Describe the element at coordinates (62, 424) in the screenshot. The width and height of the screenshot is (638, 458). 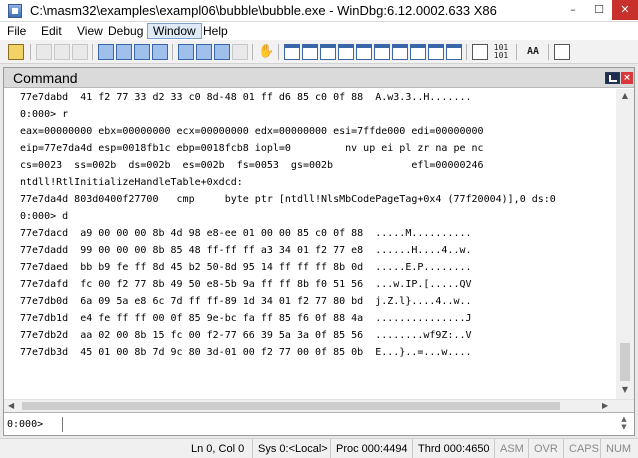
I see `prompt-divider` at that location.